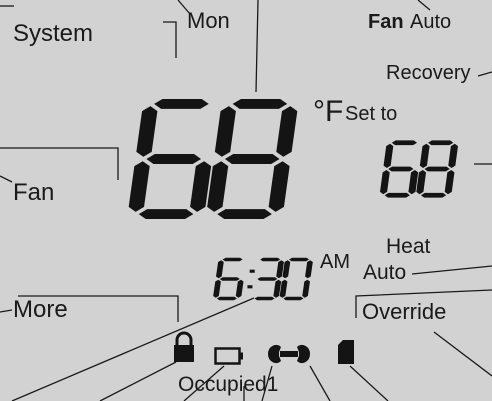 This screenshot has width=492, height=401. What do you see at coordinates (34, 192) in the screenshot?
I see `label-fan: Fan` at bounding box center [34, 192].